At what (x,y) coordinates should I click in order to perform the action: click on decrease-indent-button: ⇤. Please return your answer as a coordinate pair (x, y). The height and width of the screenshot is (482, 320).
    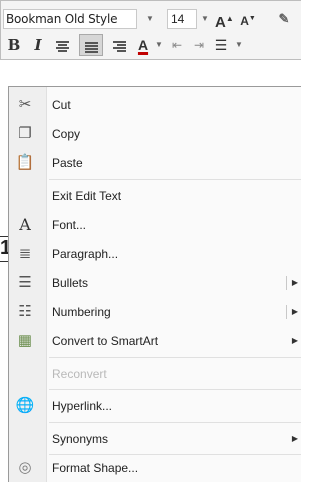
    Looking at the image, I should click on (177, 45).